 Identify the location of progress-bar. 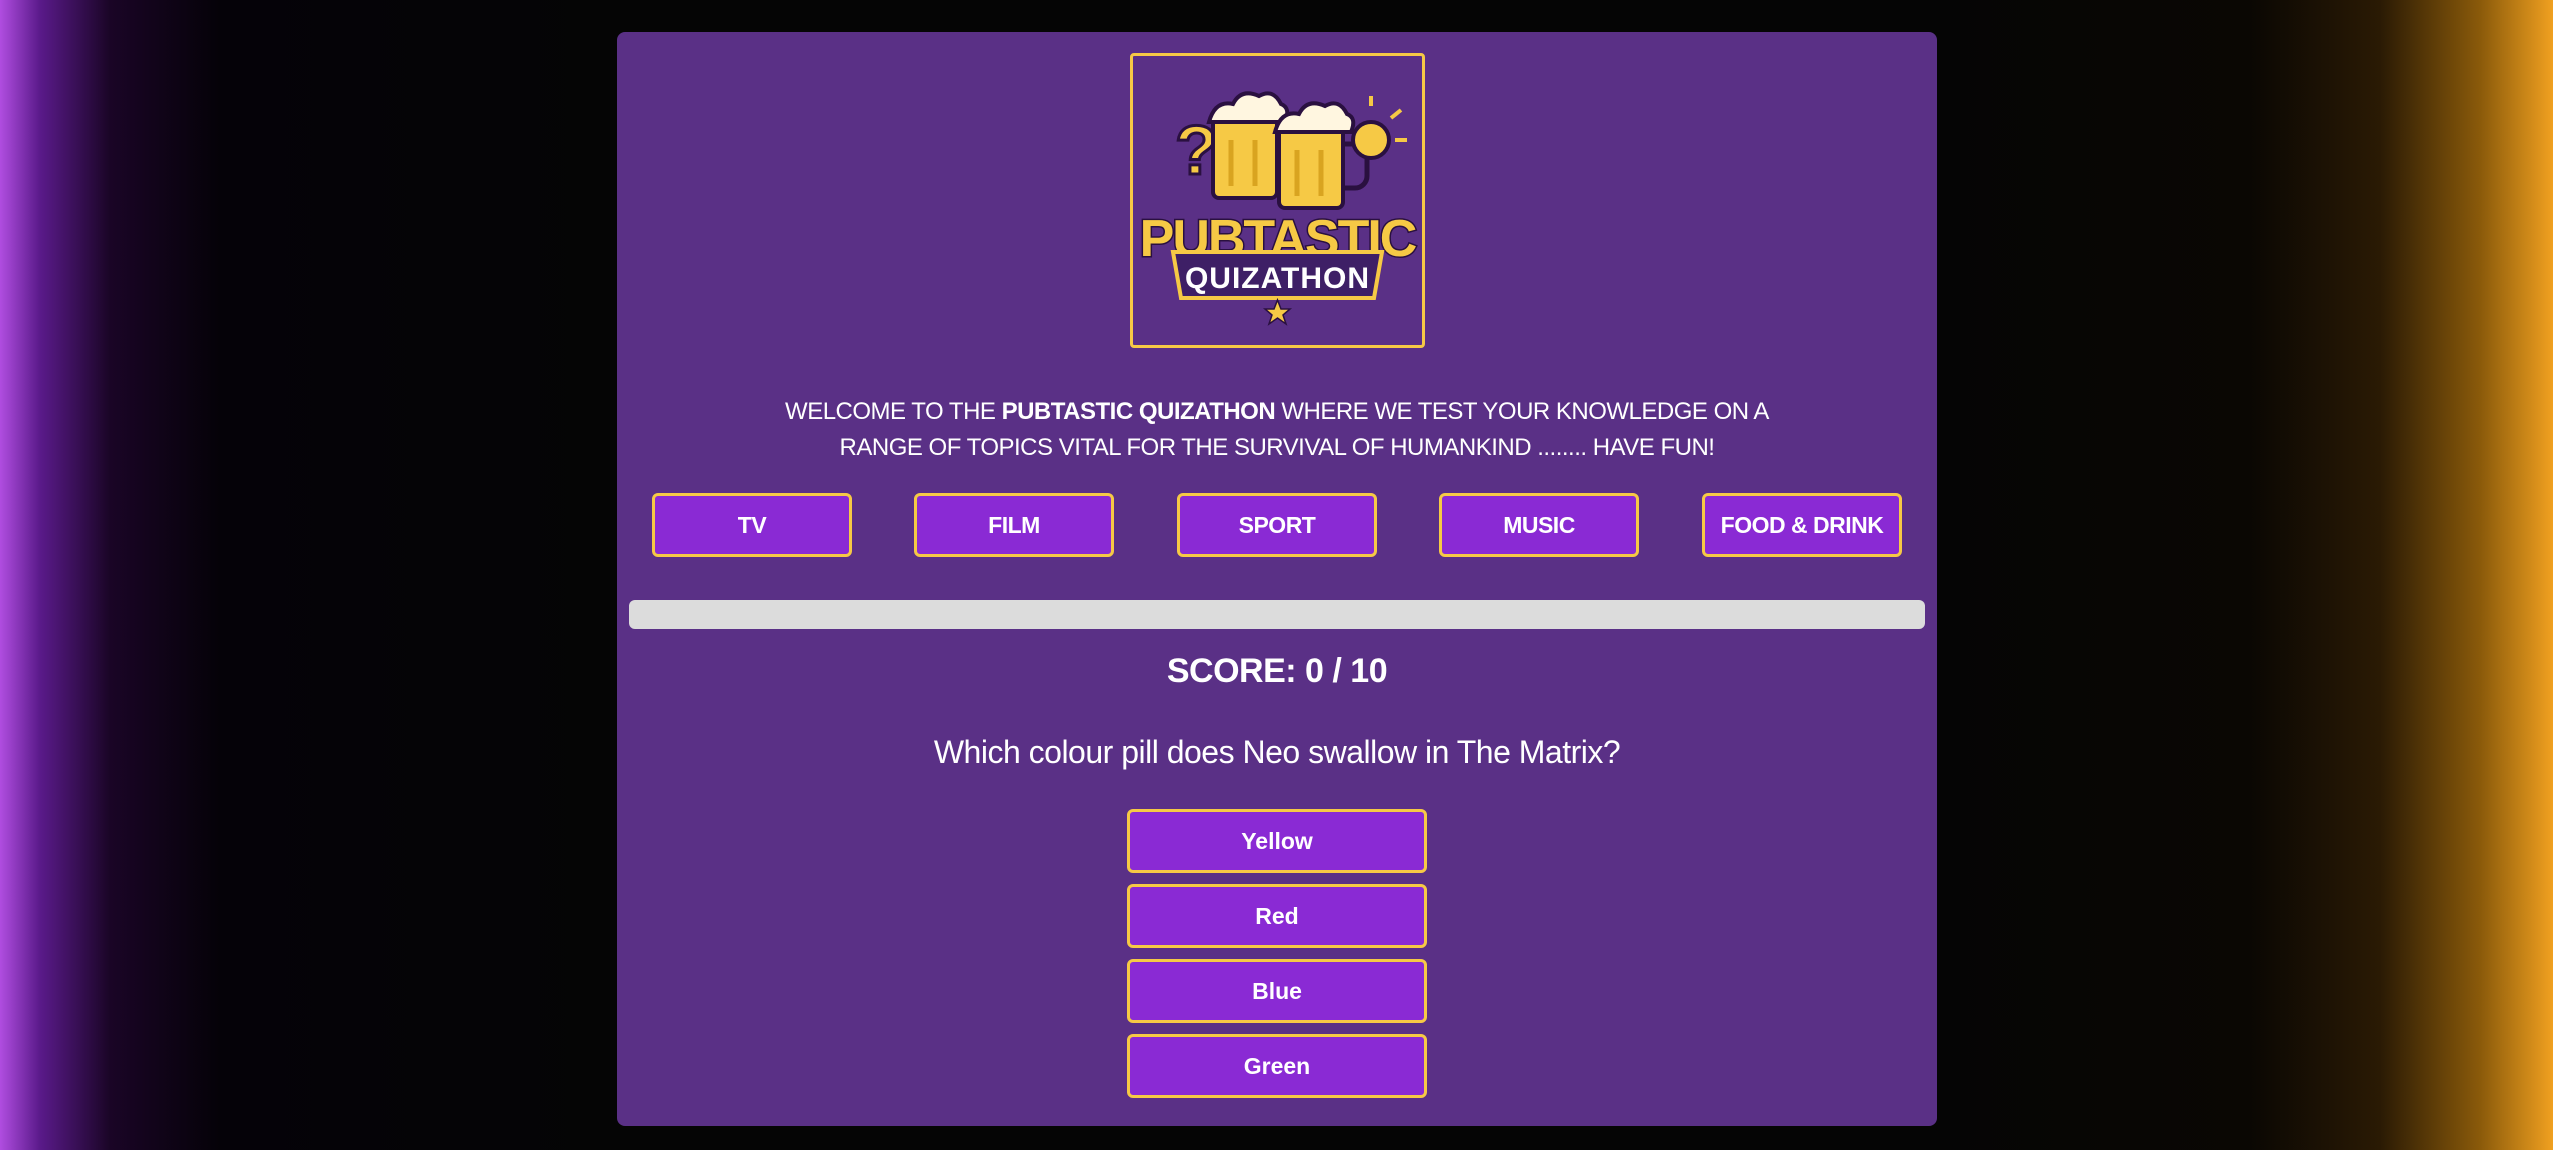
(1277, 614).